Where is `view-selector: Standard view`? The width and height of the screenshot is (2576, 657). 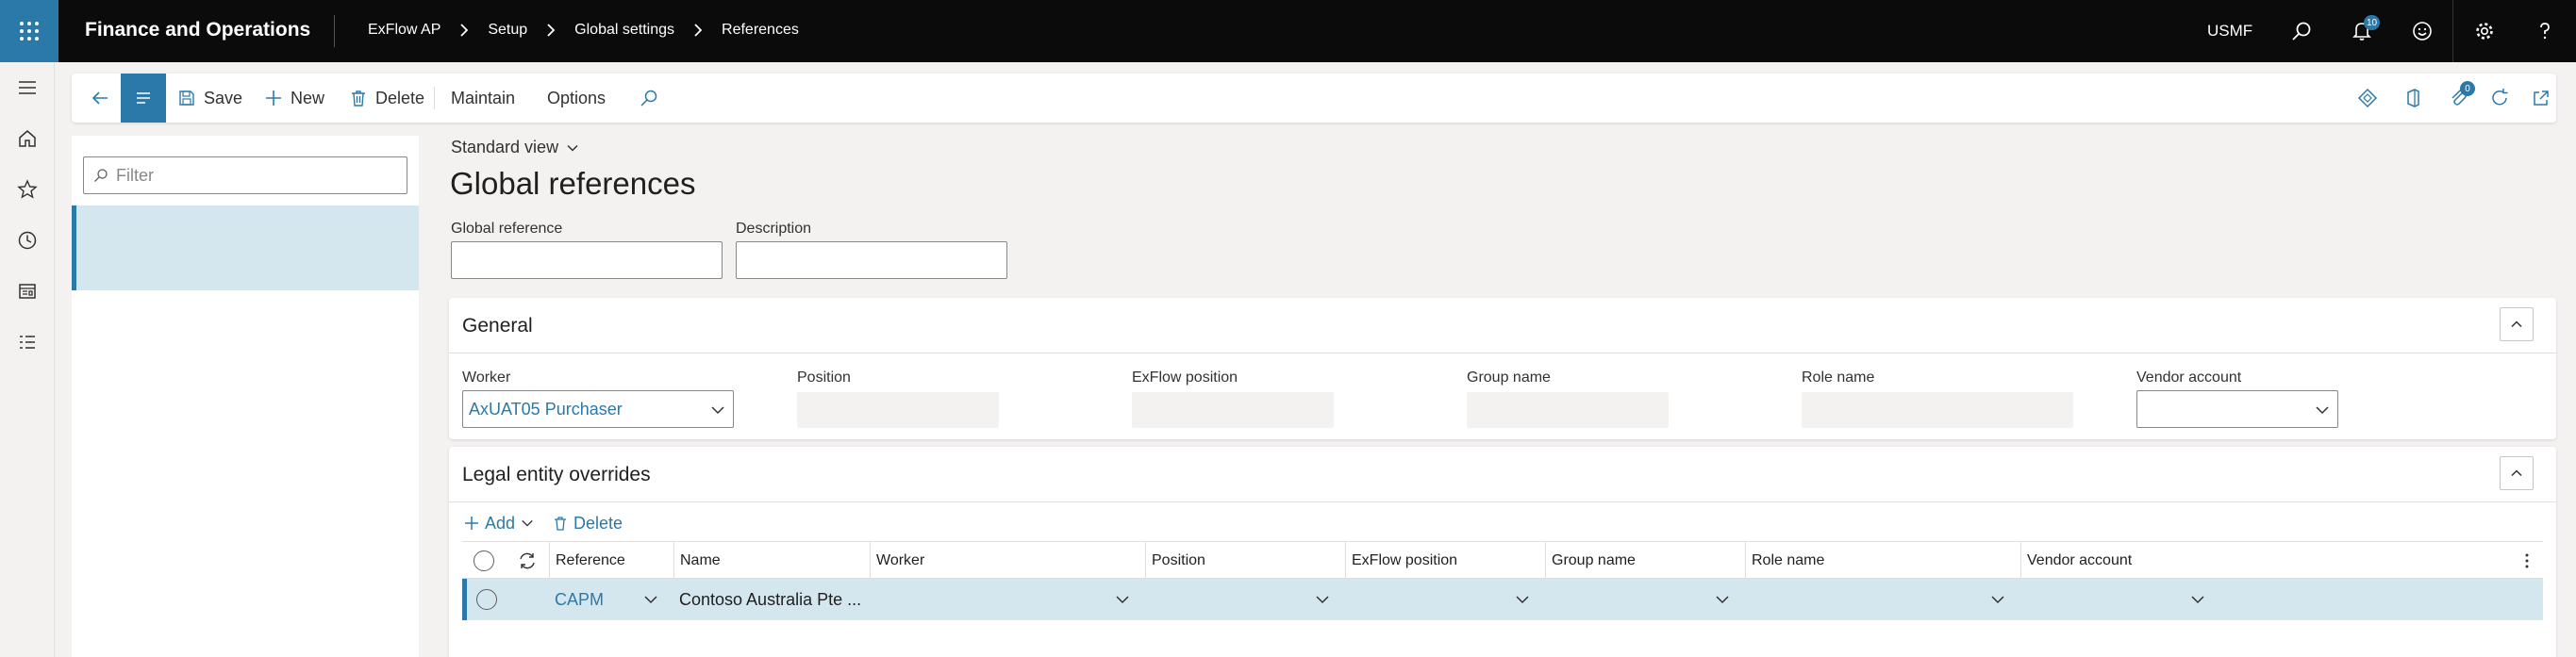 view-selector: Standard view is located at coordinates (515, 147).